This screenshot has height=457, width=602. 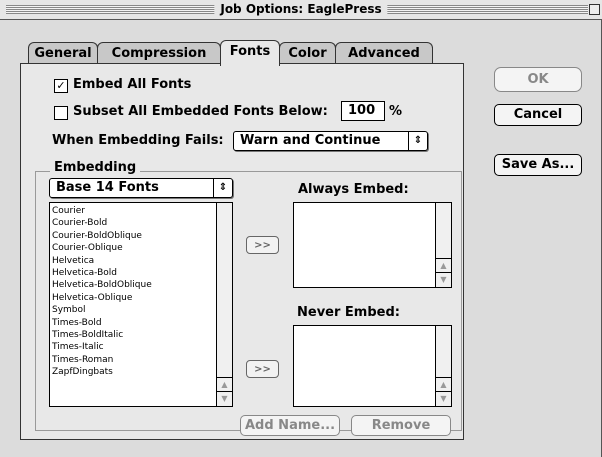 I want to click on embed-all-fonts-label: Embed All Fonts, so click(x=132, y=84).